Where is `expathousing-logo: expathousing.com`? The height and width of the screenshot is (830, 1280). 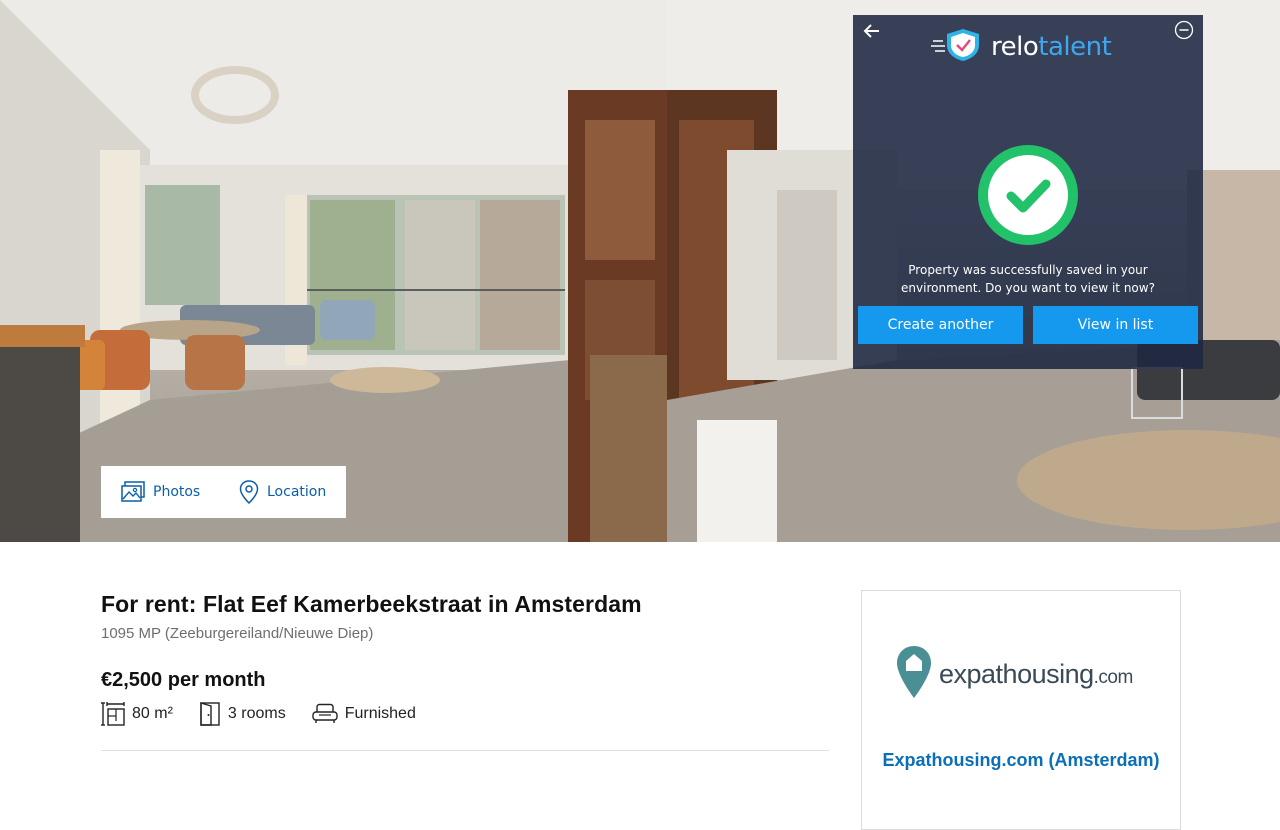
expathousing-logo: expathousing.com is located at coordinates (1014, 674).